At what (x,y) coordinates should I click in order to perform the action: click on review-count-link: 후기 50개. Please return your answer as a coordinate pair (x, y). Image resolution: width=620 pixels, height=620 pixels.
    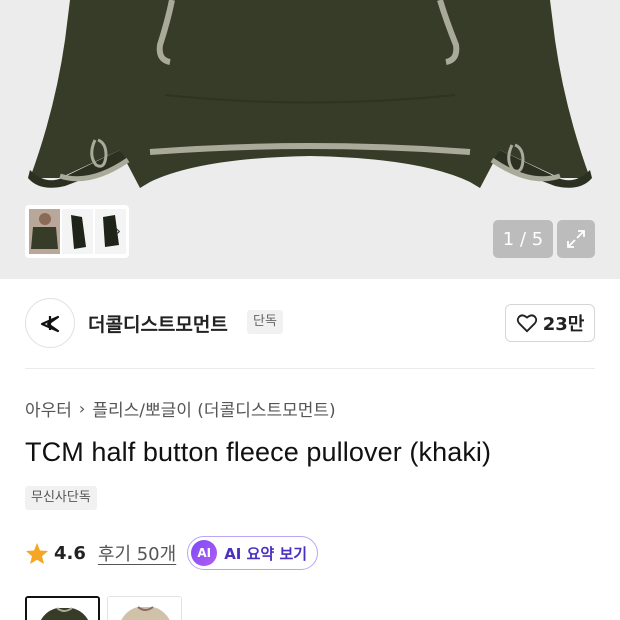
    Looking at the image, I should click on (137, 553).